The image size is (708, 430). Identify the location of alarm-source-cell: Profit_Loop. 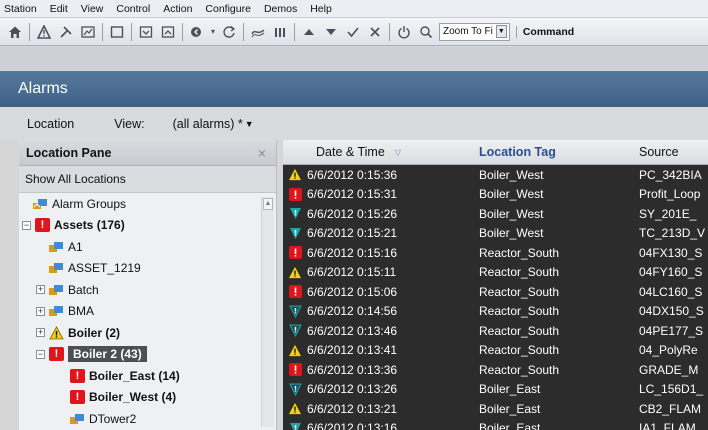
(670, 194).